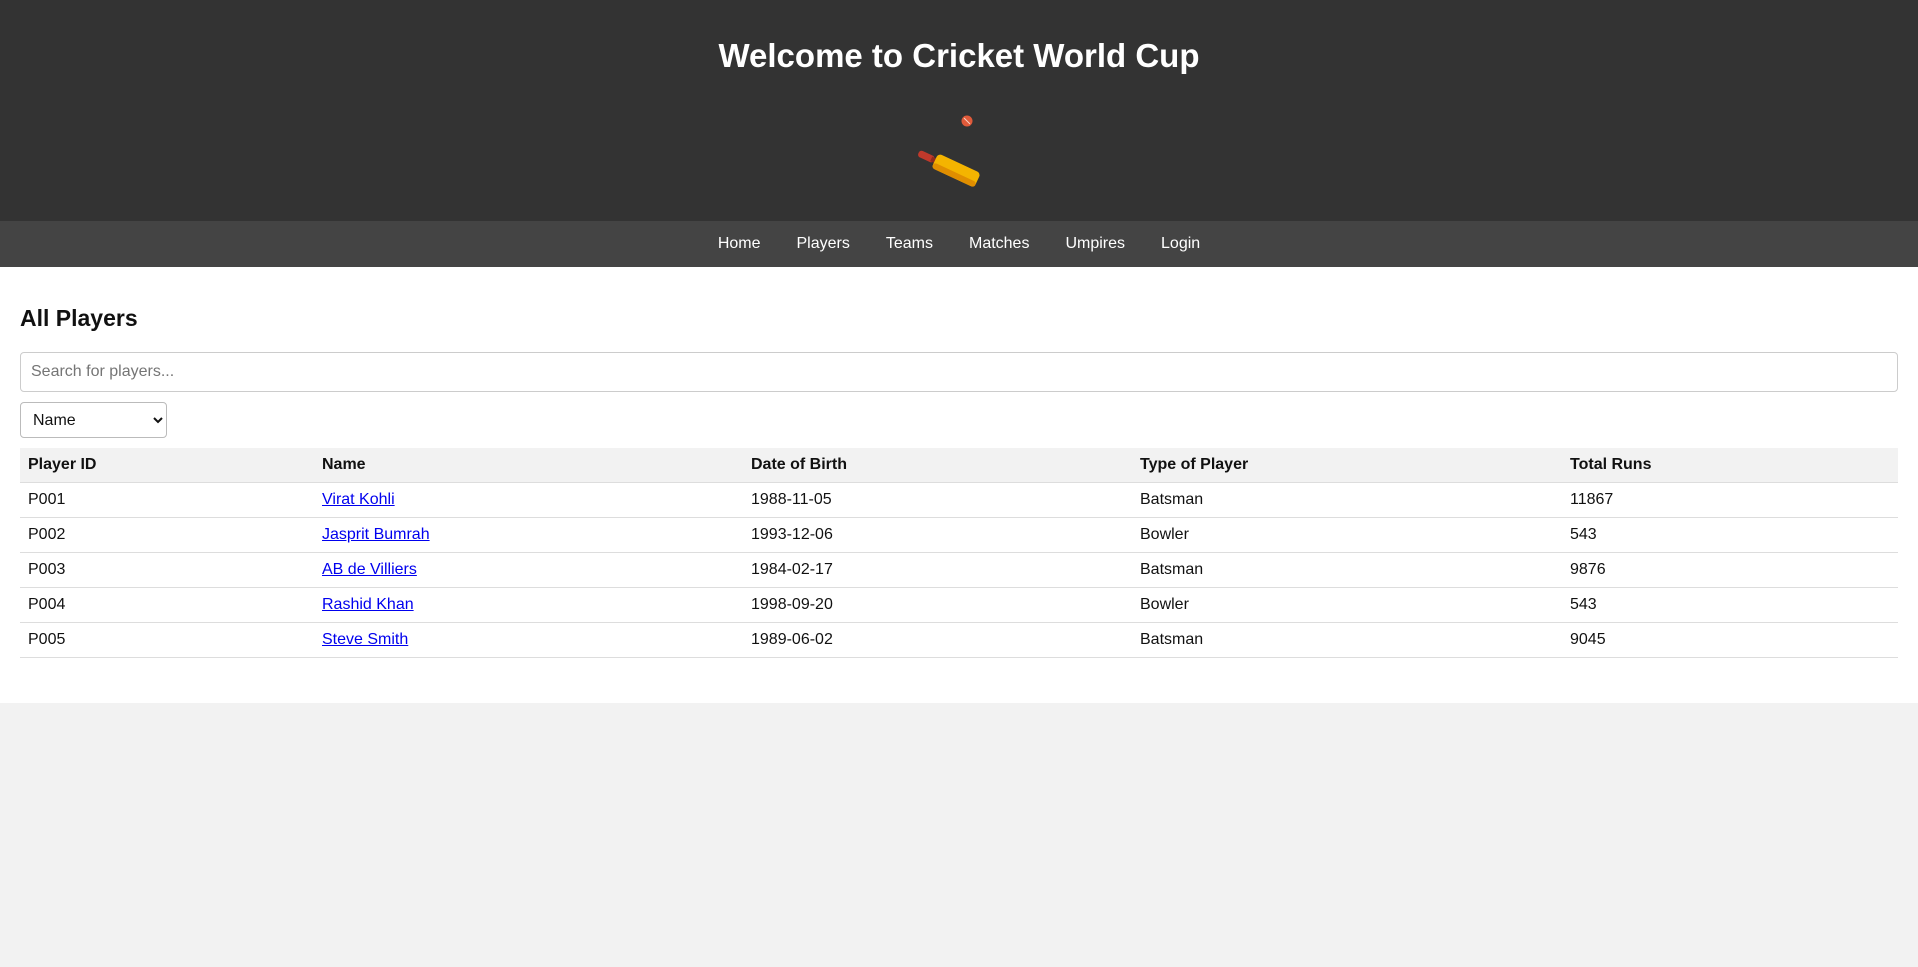 This screenshot has width=1918, height=967. What do you see at coordinates (167, 605) in the screenshot?
I see `player-id-cell: P004` at bounding box center [167, 605].